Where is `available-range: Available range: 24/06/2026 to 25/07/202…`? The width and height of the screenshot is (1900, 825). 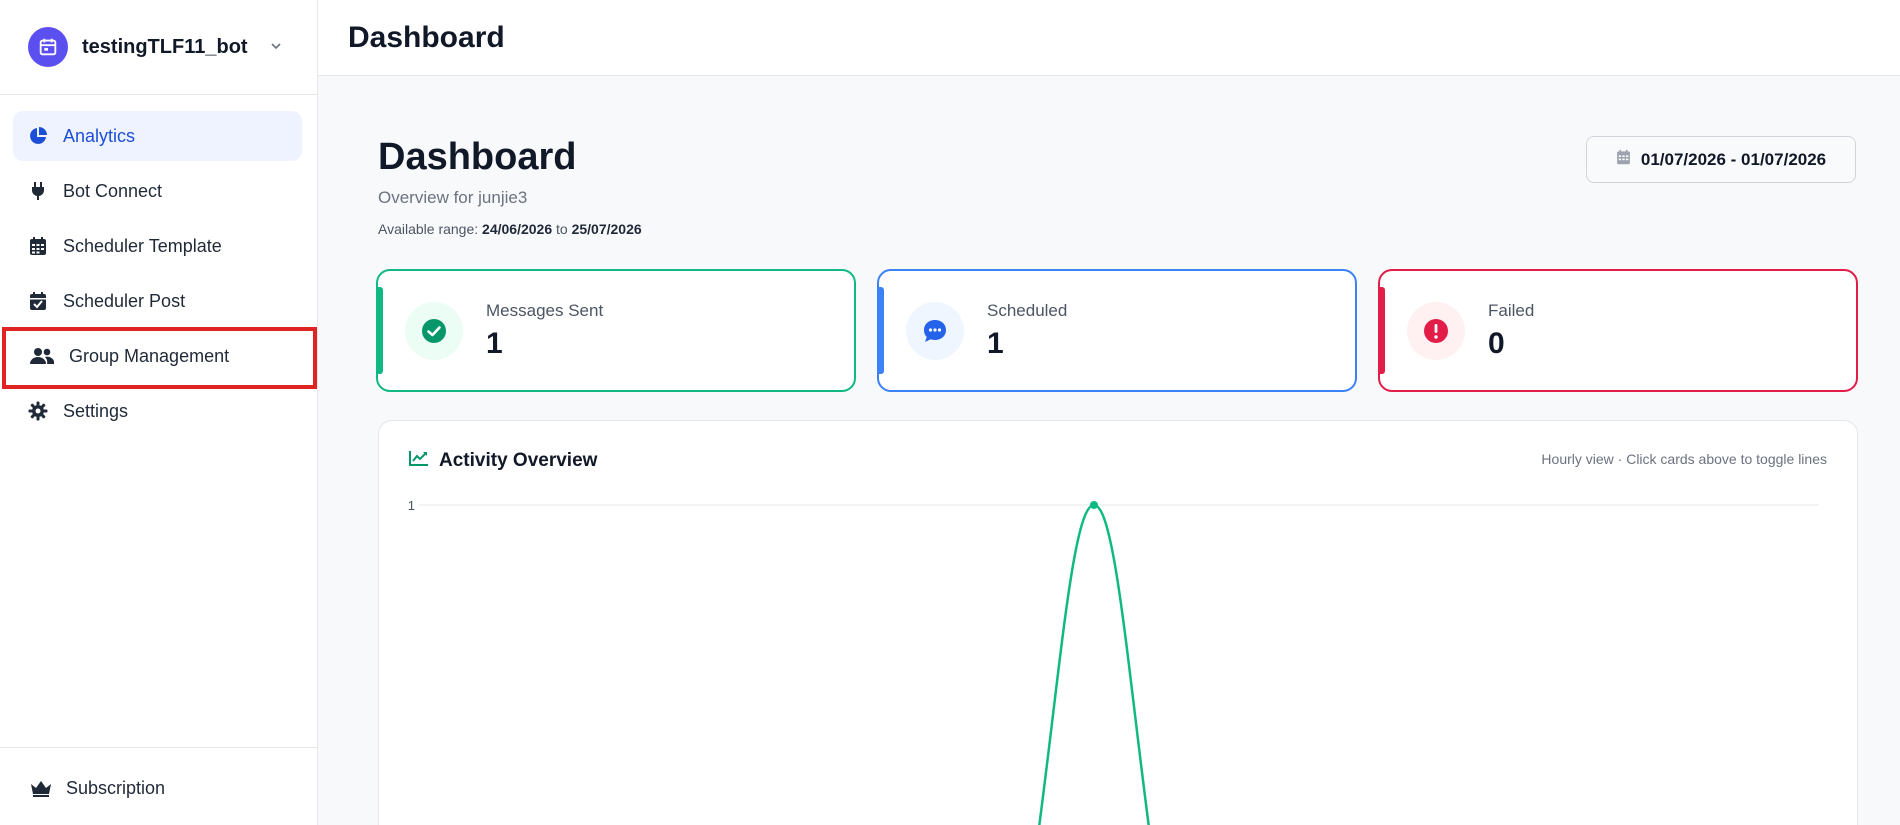
available-range: Available range: 24/06/2026 to 25/07/202… is located at coordinates (510, 229).